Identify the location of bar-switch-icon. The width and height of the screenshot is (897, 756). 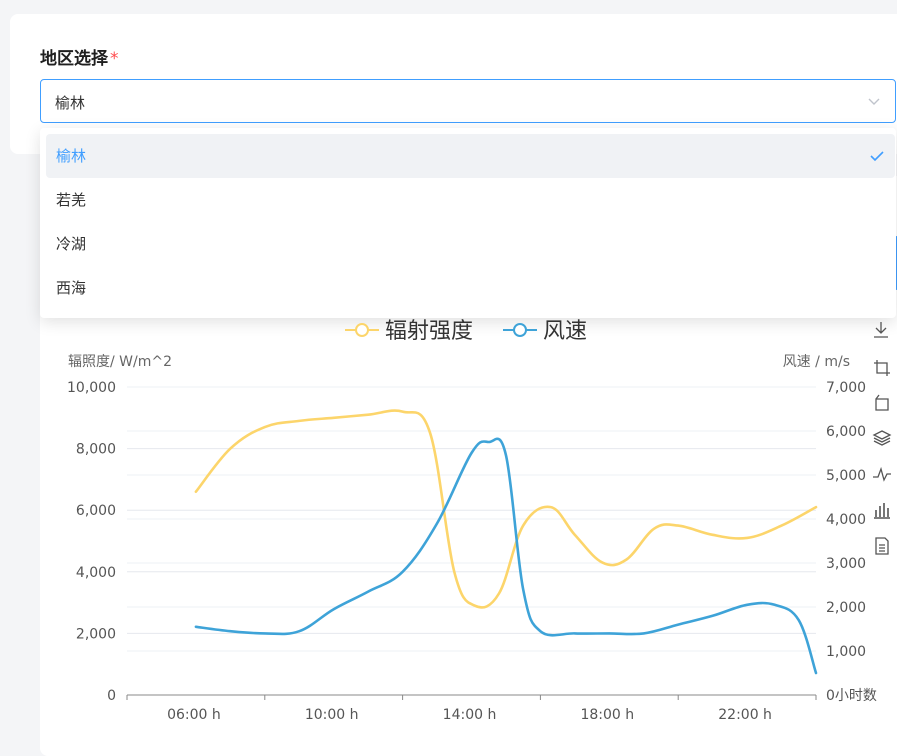
(882, 511).